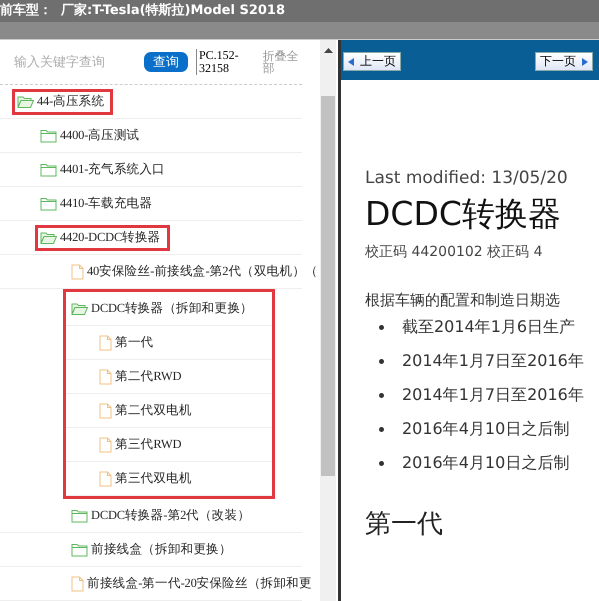 This screenshot has width=599, height=601. What do you see at coordinates (220, 62) in the screenshot?
I see `part-code: PC.152-32158` at bounding box center [220, 62].